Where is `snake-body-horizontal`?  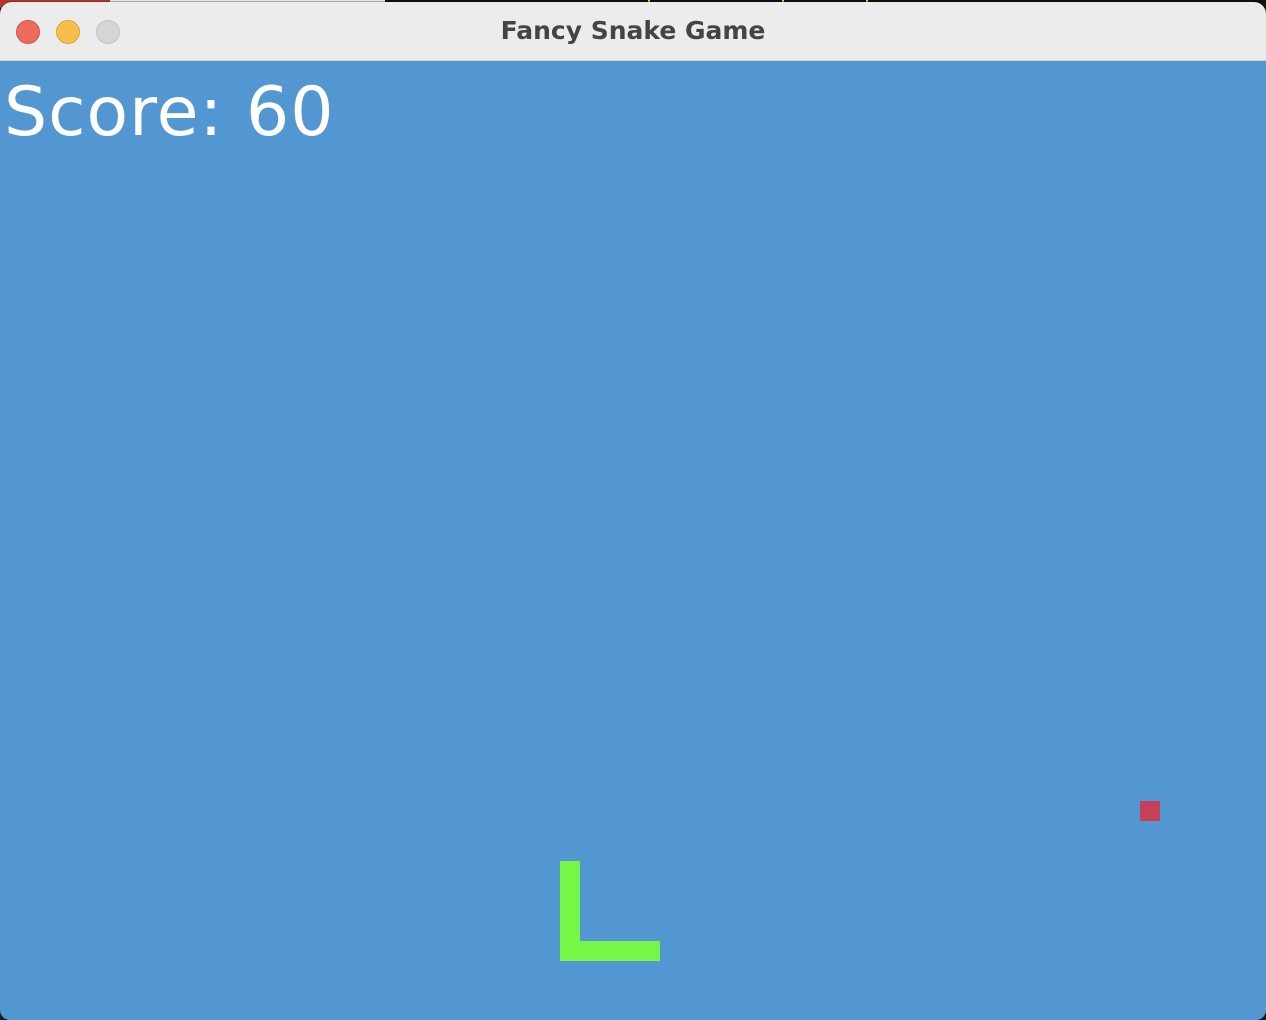 snake-body-horizontal is located at coordinates (610, 951).